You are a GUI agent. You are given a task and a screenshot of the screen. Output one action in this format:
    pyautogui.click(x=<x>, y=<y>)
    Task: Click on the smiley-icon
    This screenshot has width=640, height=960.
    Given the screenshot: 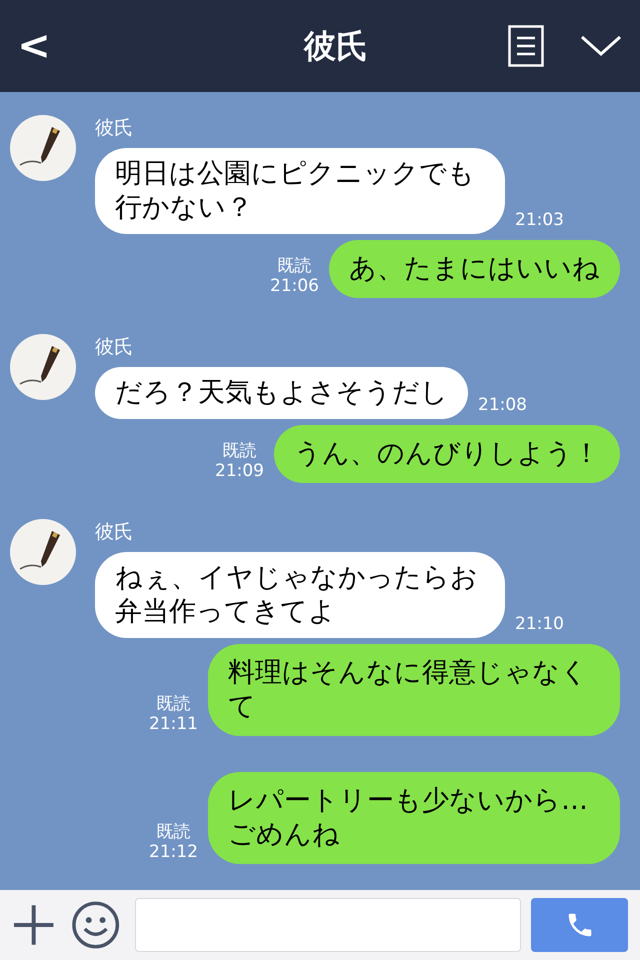 What is the action you would take?
    pyautogui.click(x=96, y=925)
    